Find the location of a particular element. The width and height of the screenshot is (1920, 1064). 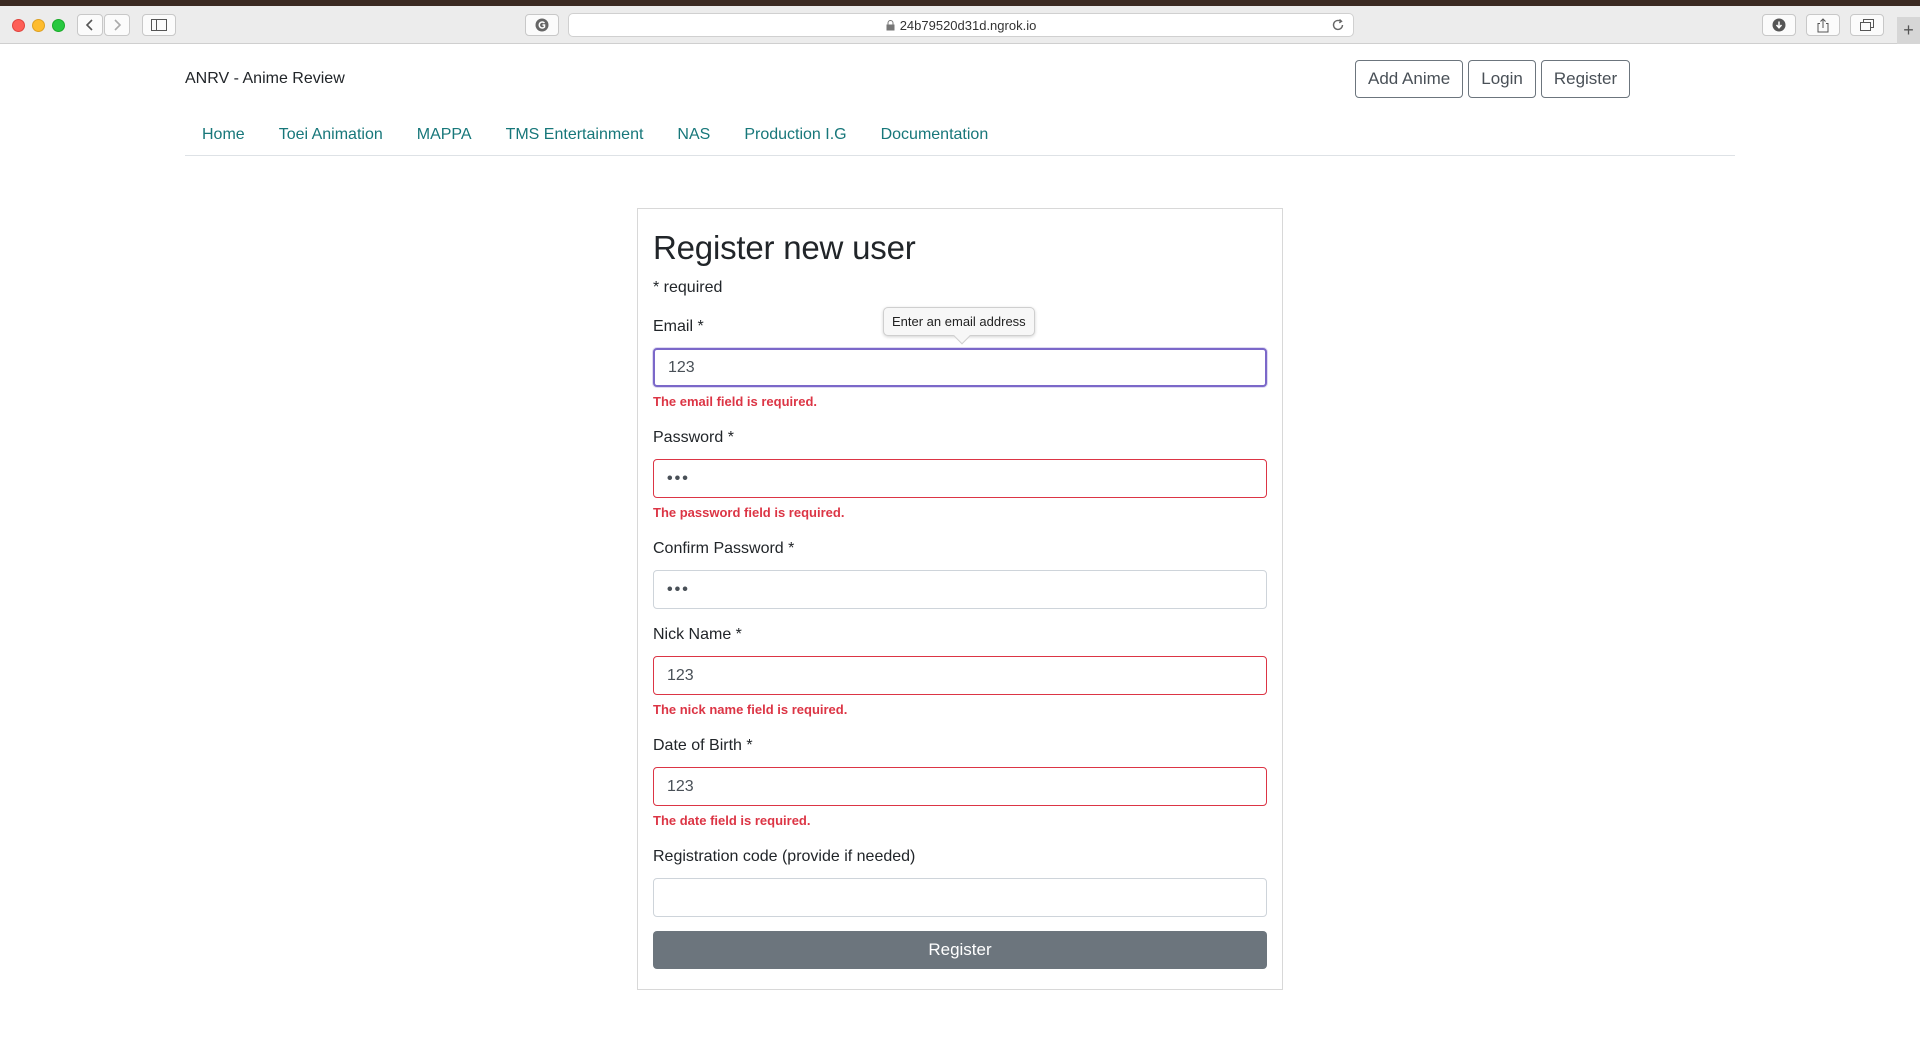

password-value: ••• is located at coordinates (678, 478).